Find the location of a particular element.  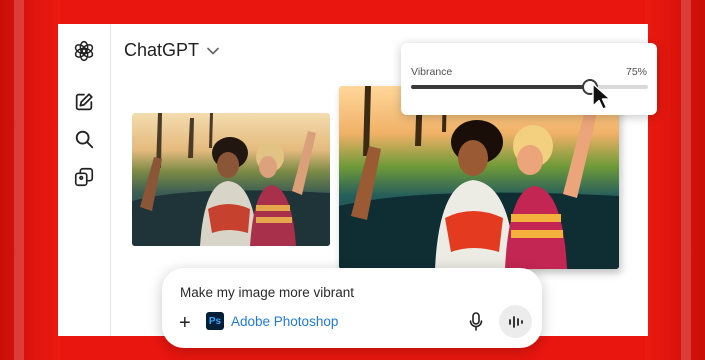

sidebar is located at coordinates (84, 180).